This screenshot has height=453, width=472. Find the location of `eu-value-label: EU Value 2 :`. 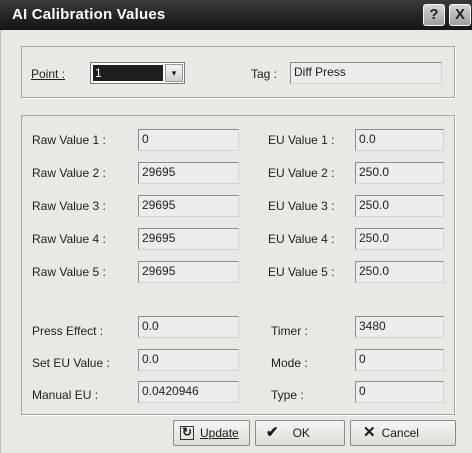

eu-value-label: EU Value 2 : is located at coordinates (301, 173).